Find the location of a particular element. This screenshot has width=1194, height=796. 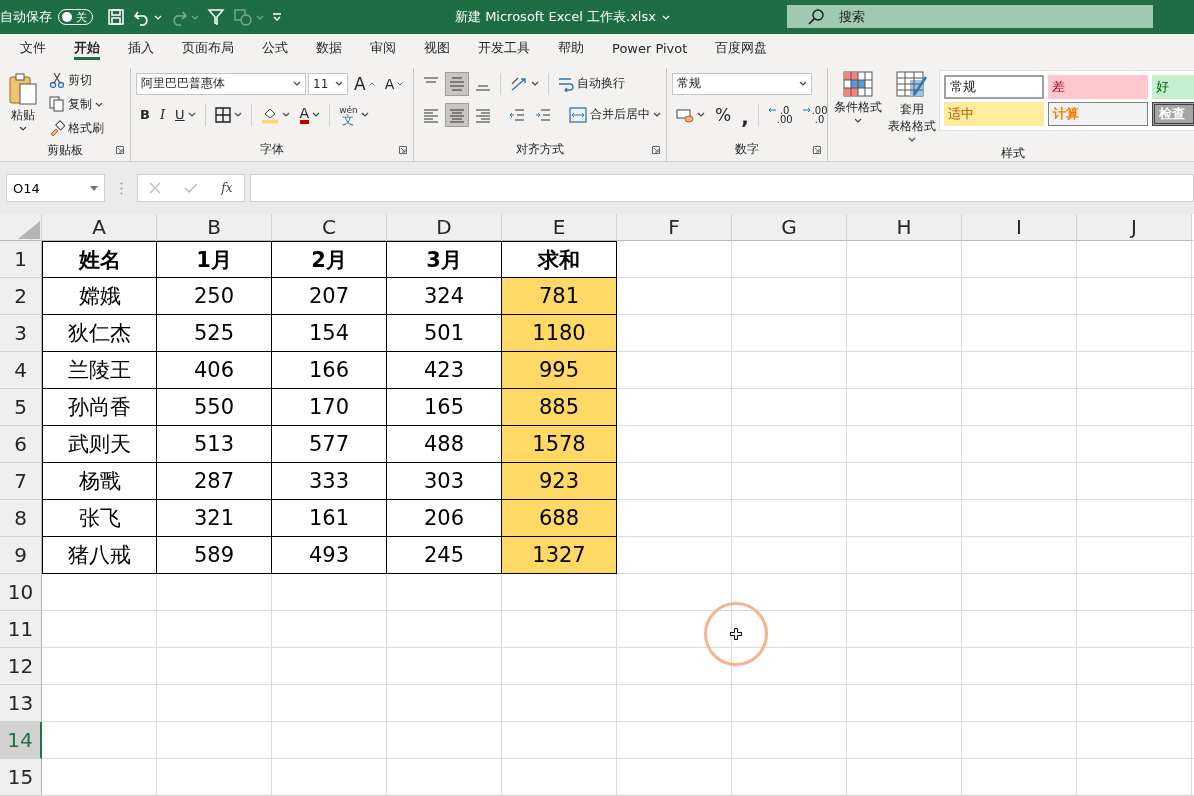

column-header: A is located at coordinates (99, 227).